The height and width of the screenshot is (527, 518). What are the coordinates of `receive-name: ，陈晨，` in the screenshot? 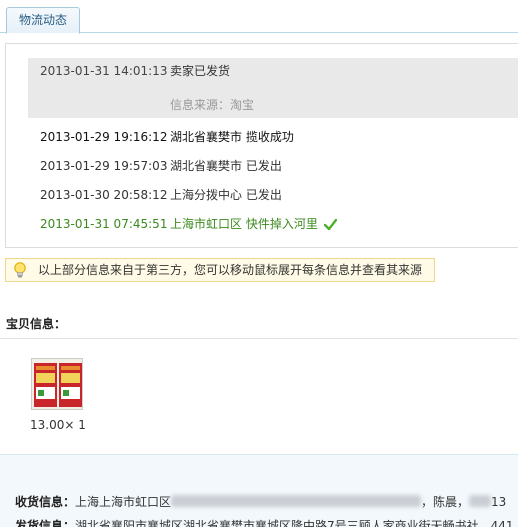 It's located at (445, 502).